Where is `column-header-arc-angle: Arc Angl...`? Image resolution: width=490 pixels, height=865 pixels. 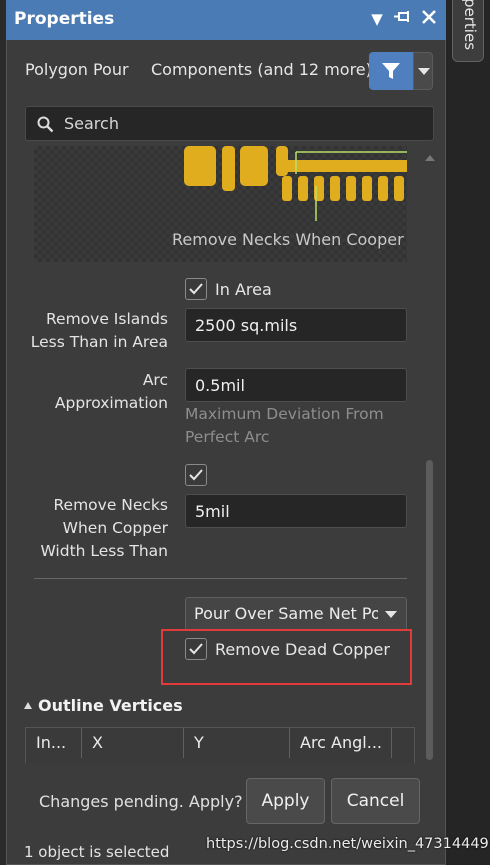 column-header-arc-angle: Arc Angl... is located at coordinates (341, 743).